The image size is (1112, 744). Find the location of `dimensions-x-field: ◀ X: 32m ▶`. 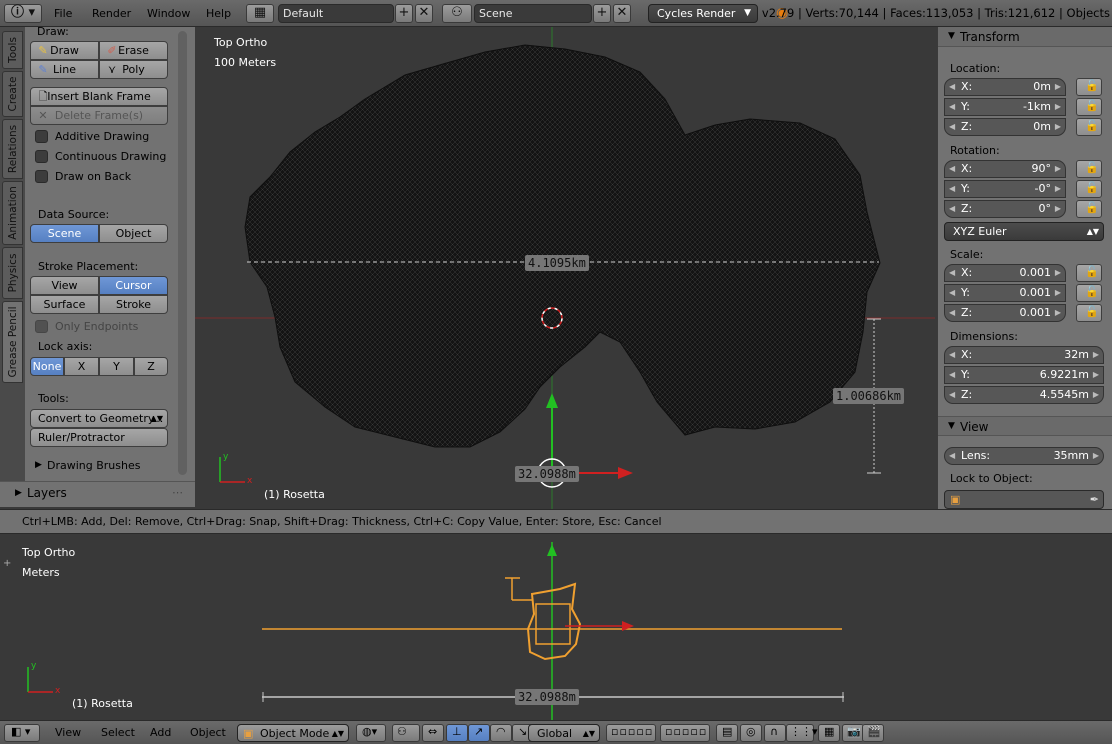

dimensions-x-field: ◀ X: 32m ▶ is located at coordinates (1024, 355).